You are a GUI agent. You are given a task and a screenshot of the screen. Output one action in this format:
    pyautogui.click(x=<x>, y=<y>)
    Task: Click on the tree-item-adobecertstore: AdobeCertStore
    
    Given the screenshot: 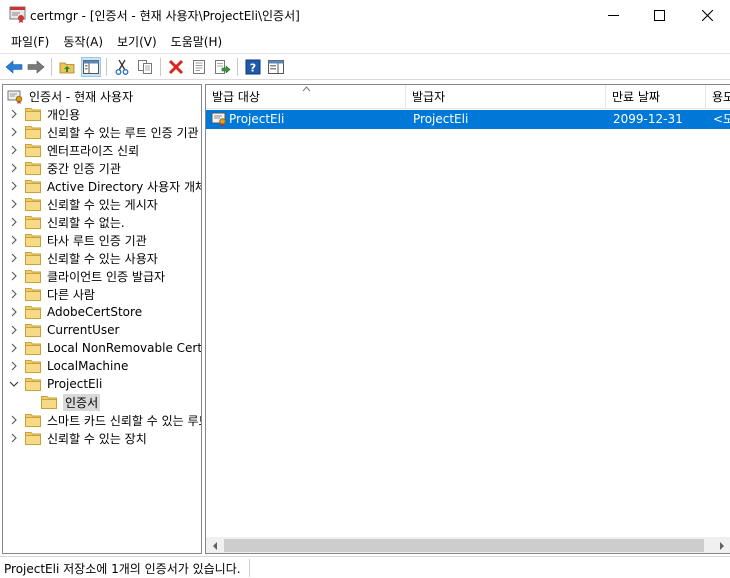 What is the action you would take?
    pyautogui.click(x=72, y=312)
    